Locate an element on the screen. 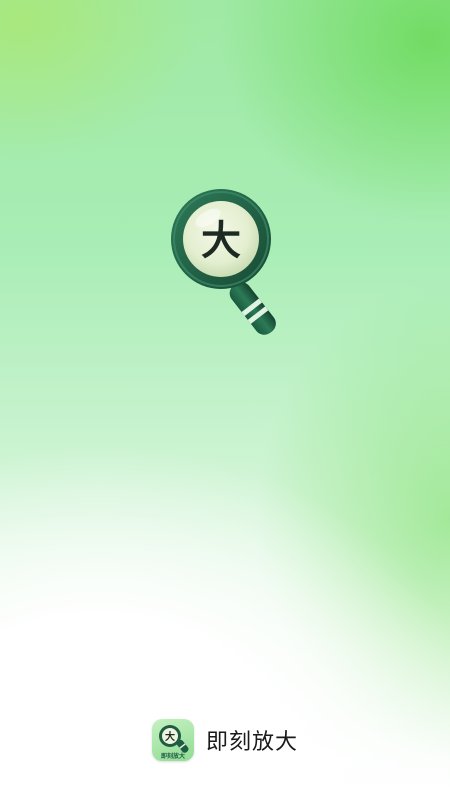  app-icon: 大 即刻放大 is located at coordinates (173, 740).